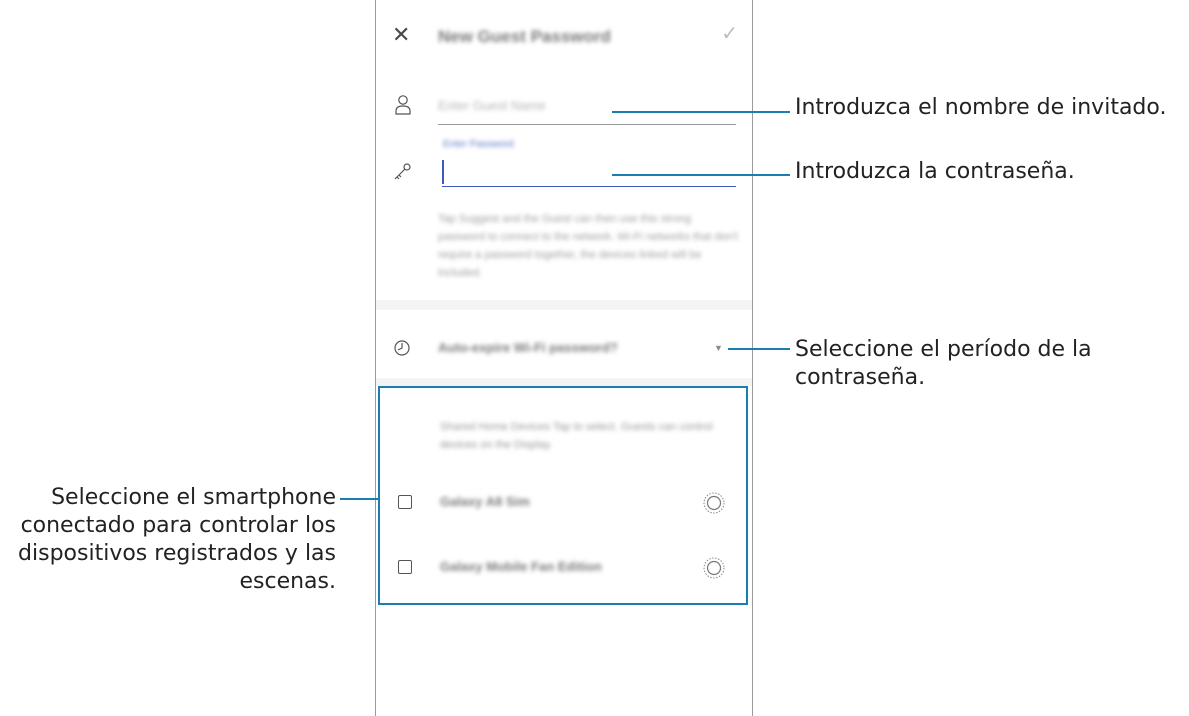  Describe the element at coordinates (401, 35) in the screenshot. I see `close-icon: ✕` at that location.